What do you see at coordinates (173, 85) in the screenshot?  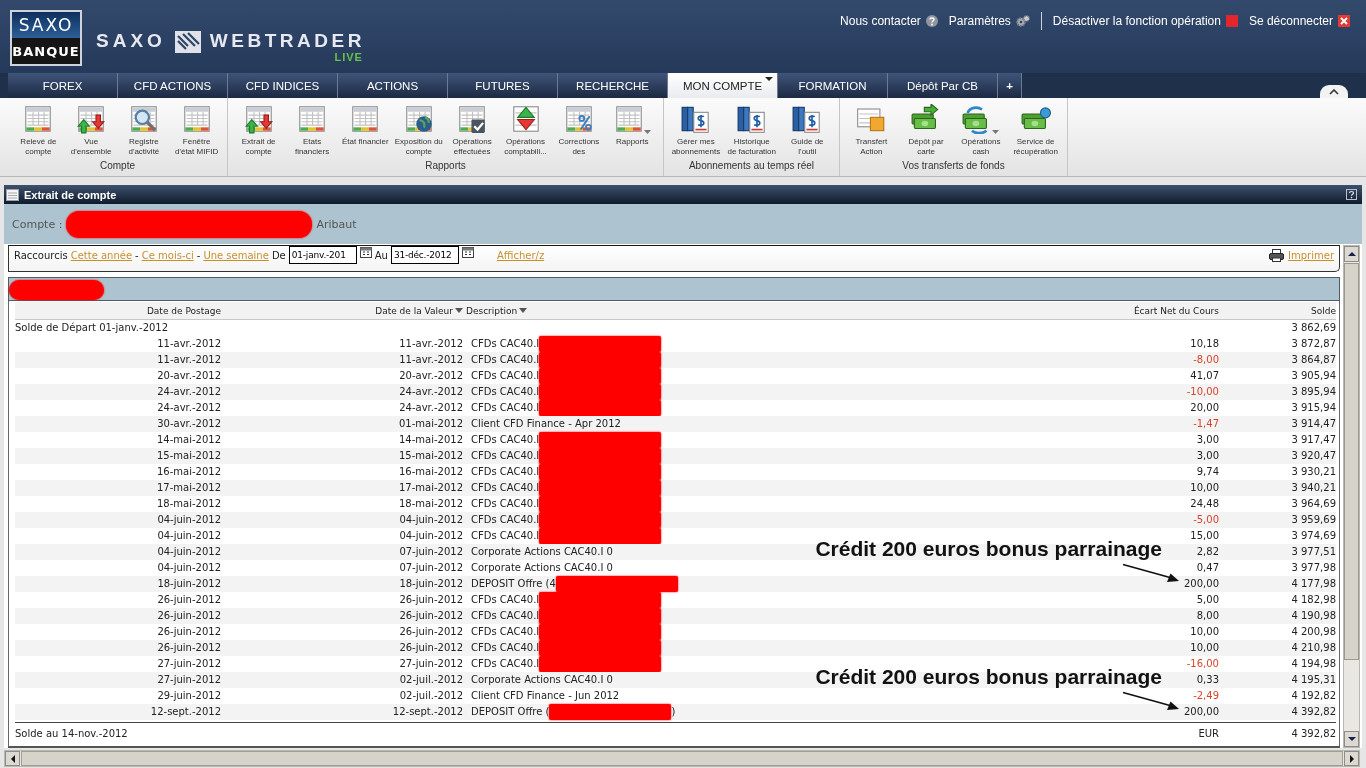 I see `nav-tab: CFD ACTIONS` at bounding box center [173, 85].